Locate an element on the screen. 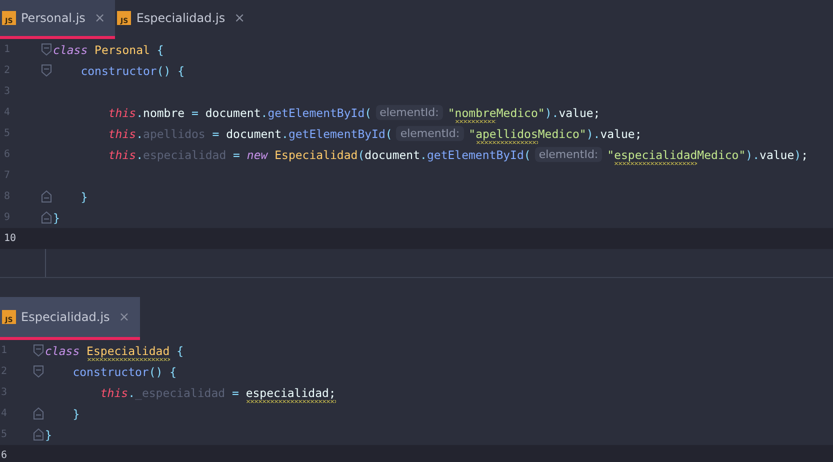  code-token: Personal is located at coordinates (122, 49).